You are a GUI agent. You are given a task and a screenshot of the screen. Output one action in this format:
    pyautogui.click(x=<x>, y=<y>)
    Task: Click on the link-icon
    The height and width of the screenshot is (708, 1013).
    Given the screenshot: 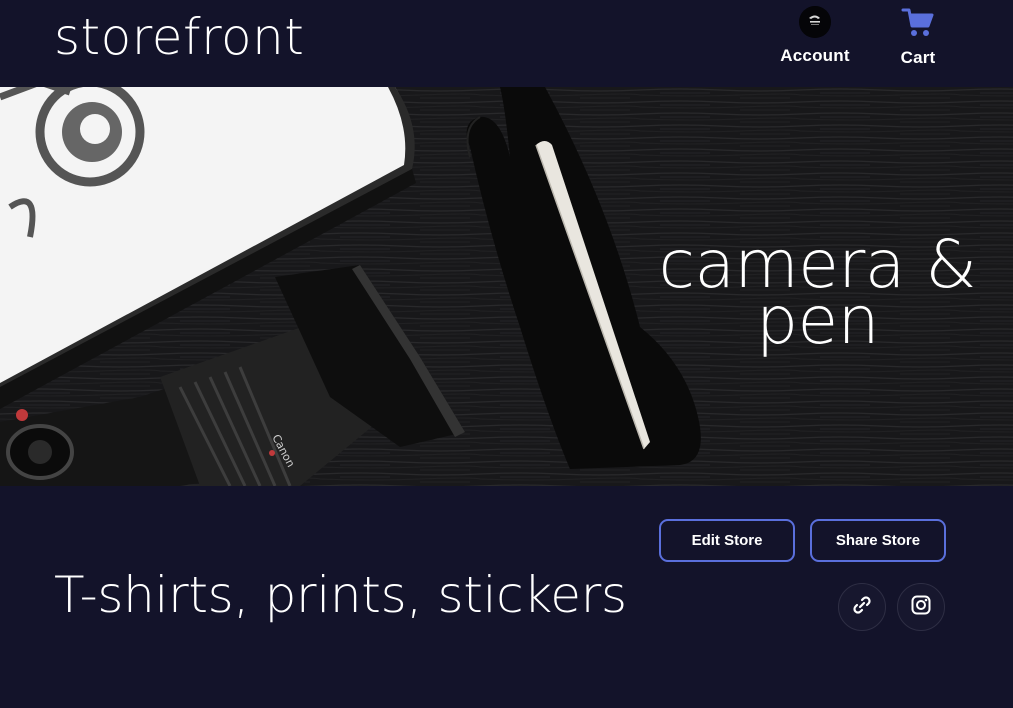 What is the action you would take?
    pyautogui.click(x=862, y=607)
    